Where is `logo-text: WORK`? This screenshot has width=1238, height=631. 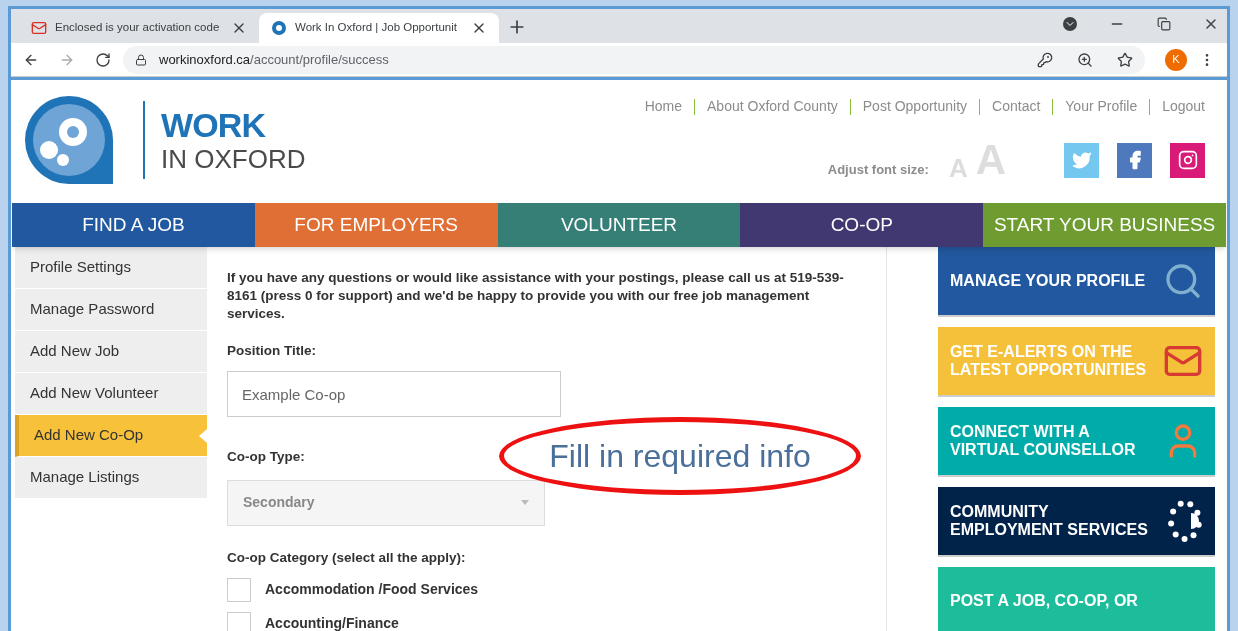
logo-text: WORK is located at coordinates (214, 125).